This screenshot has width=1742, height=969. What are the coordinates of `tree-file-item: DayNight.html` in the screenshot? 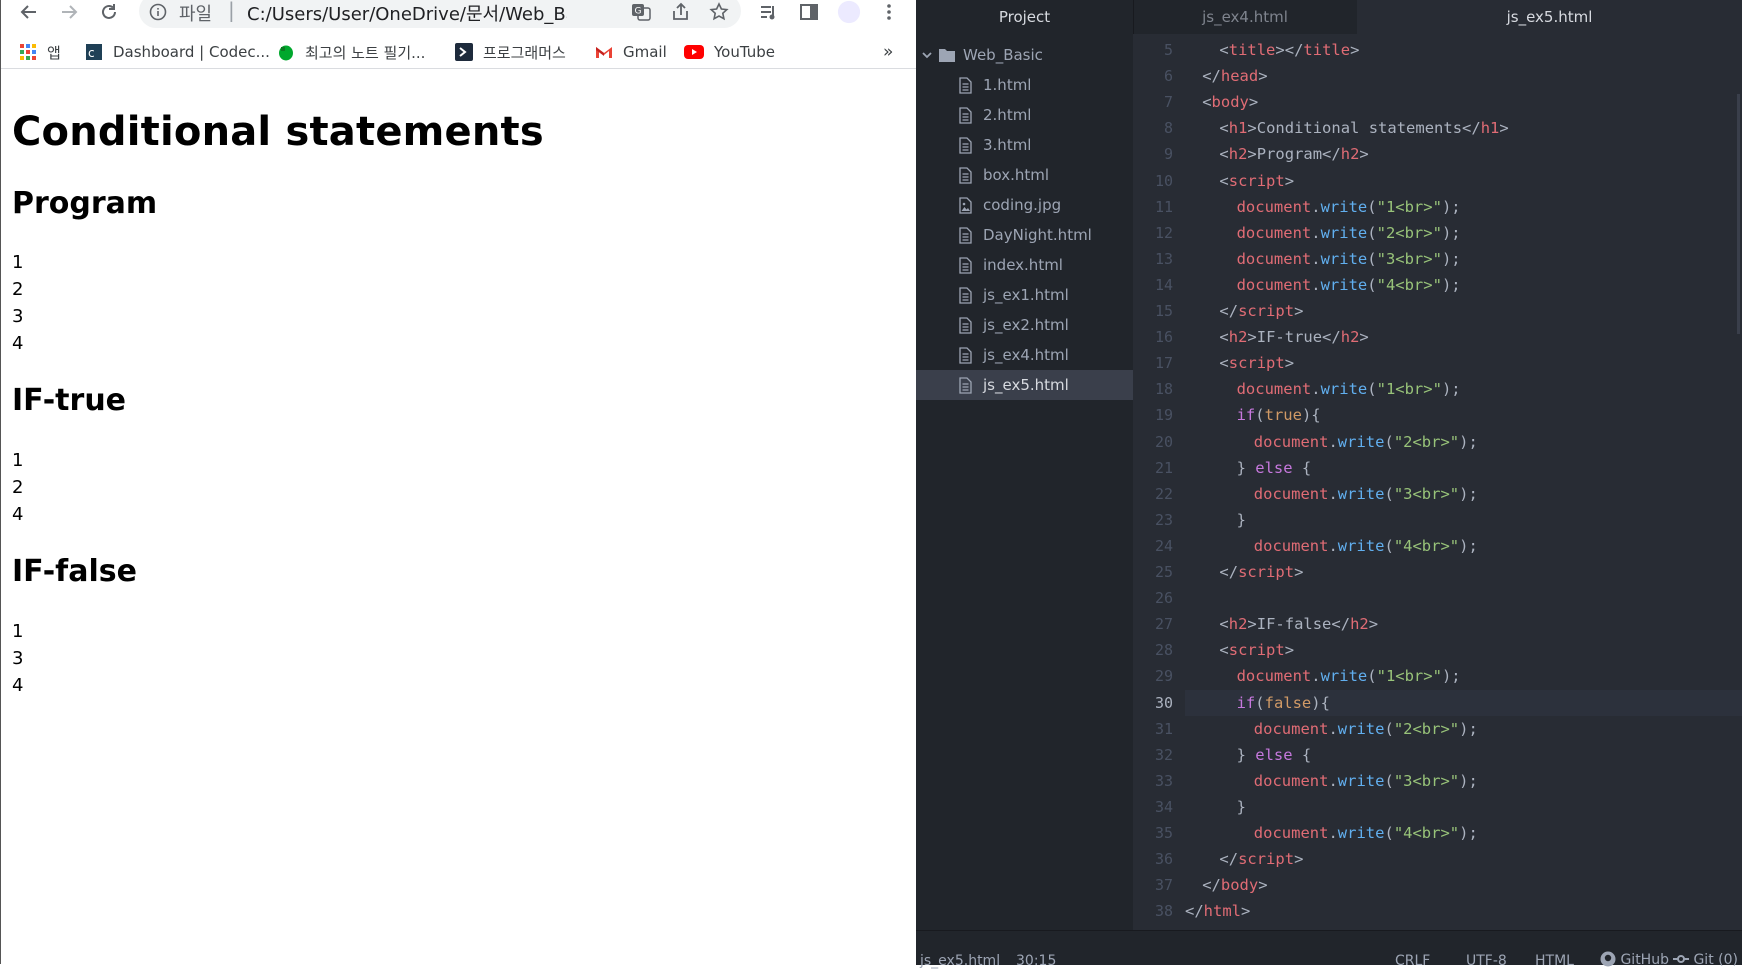 It's located at (1024, 235).